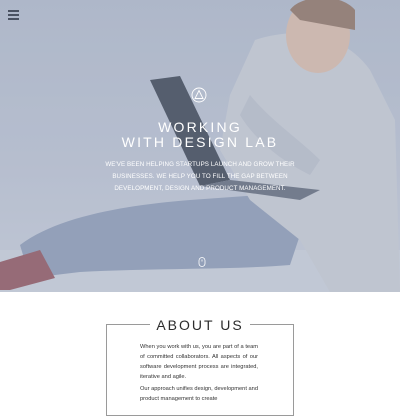 The width and height of the screenshot is (400, 416). I want to click on triangle-logo-icon, so click(199, 95).